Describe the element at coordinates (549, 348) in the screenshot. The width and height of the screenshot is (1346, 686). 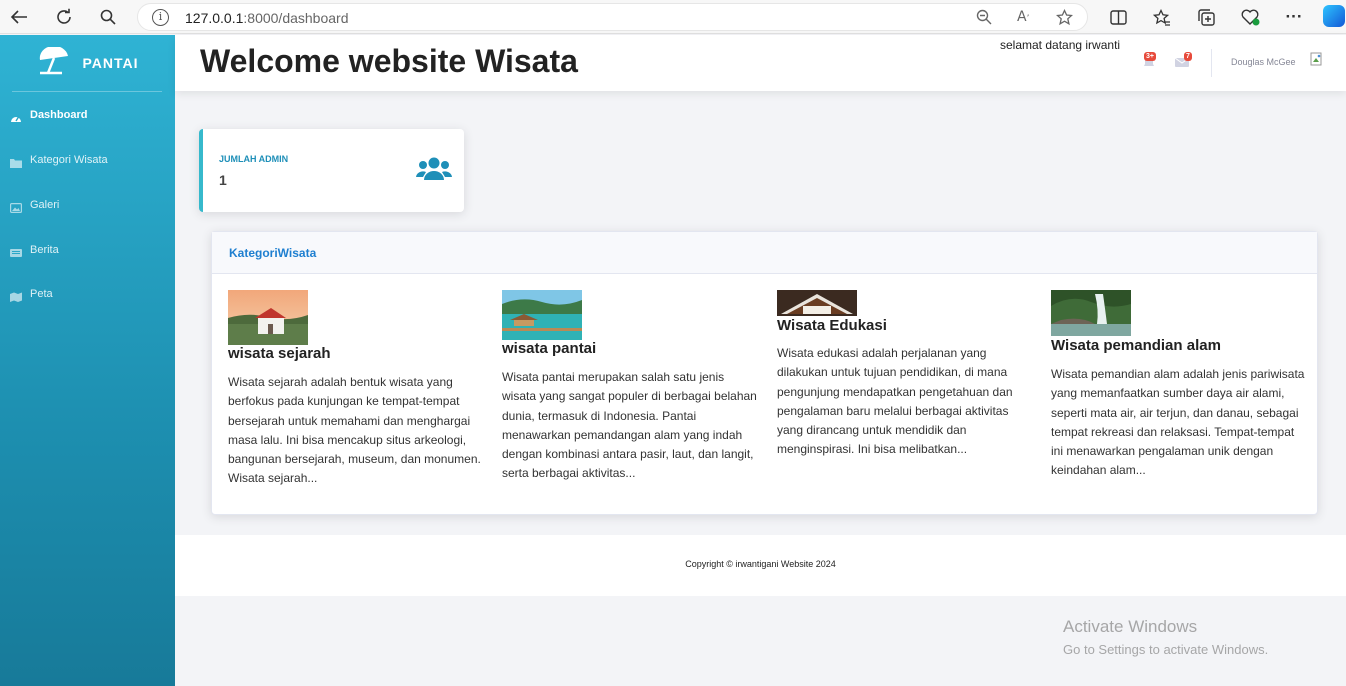
I see `kategori-name: wisata pantai` at that location.